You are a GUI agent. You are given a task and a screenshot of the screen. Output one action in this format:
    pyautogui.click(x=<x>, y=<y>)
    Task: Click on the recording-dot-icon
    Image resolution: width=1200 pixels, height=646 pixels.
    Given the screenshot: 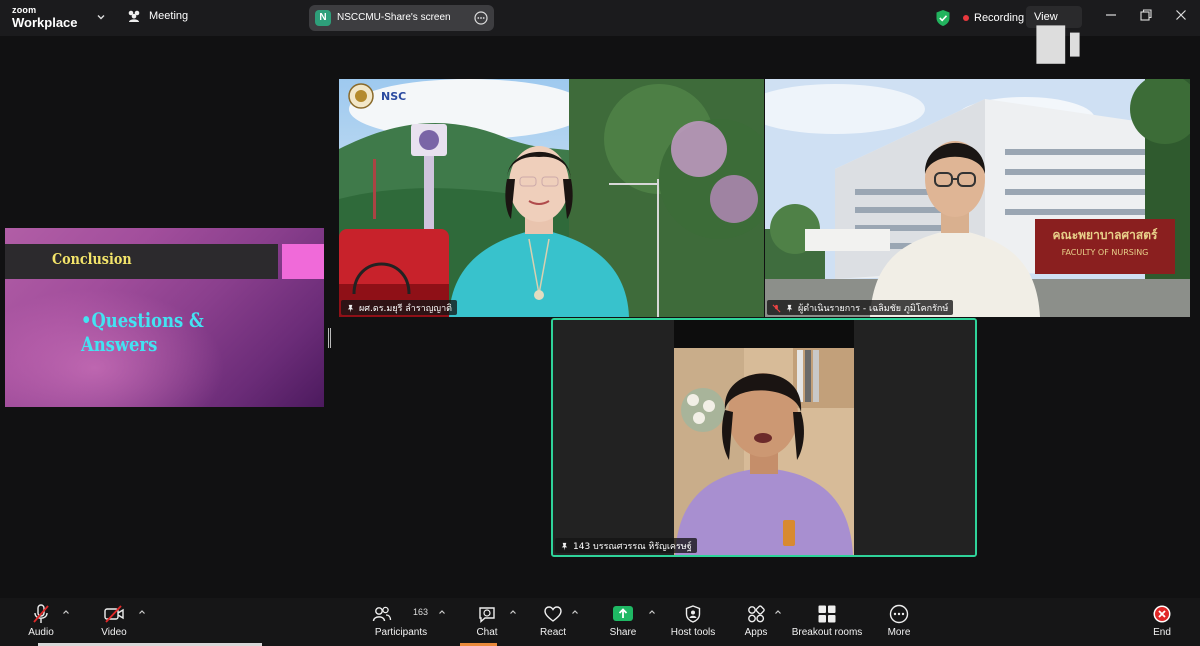 What is the action you would take?
    pyautogui.click(x=966, y=18)
    